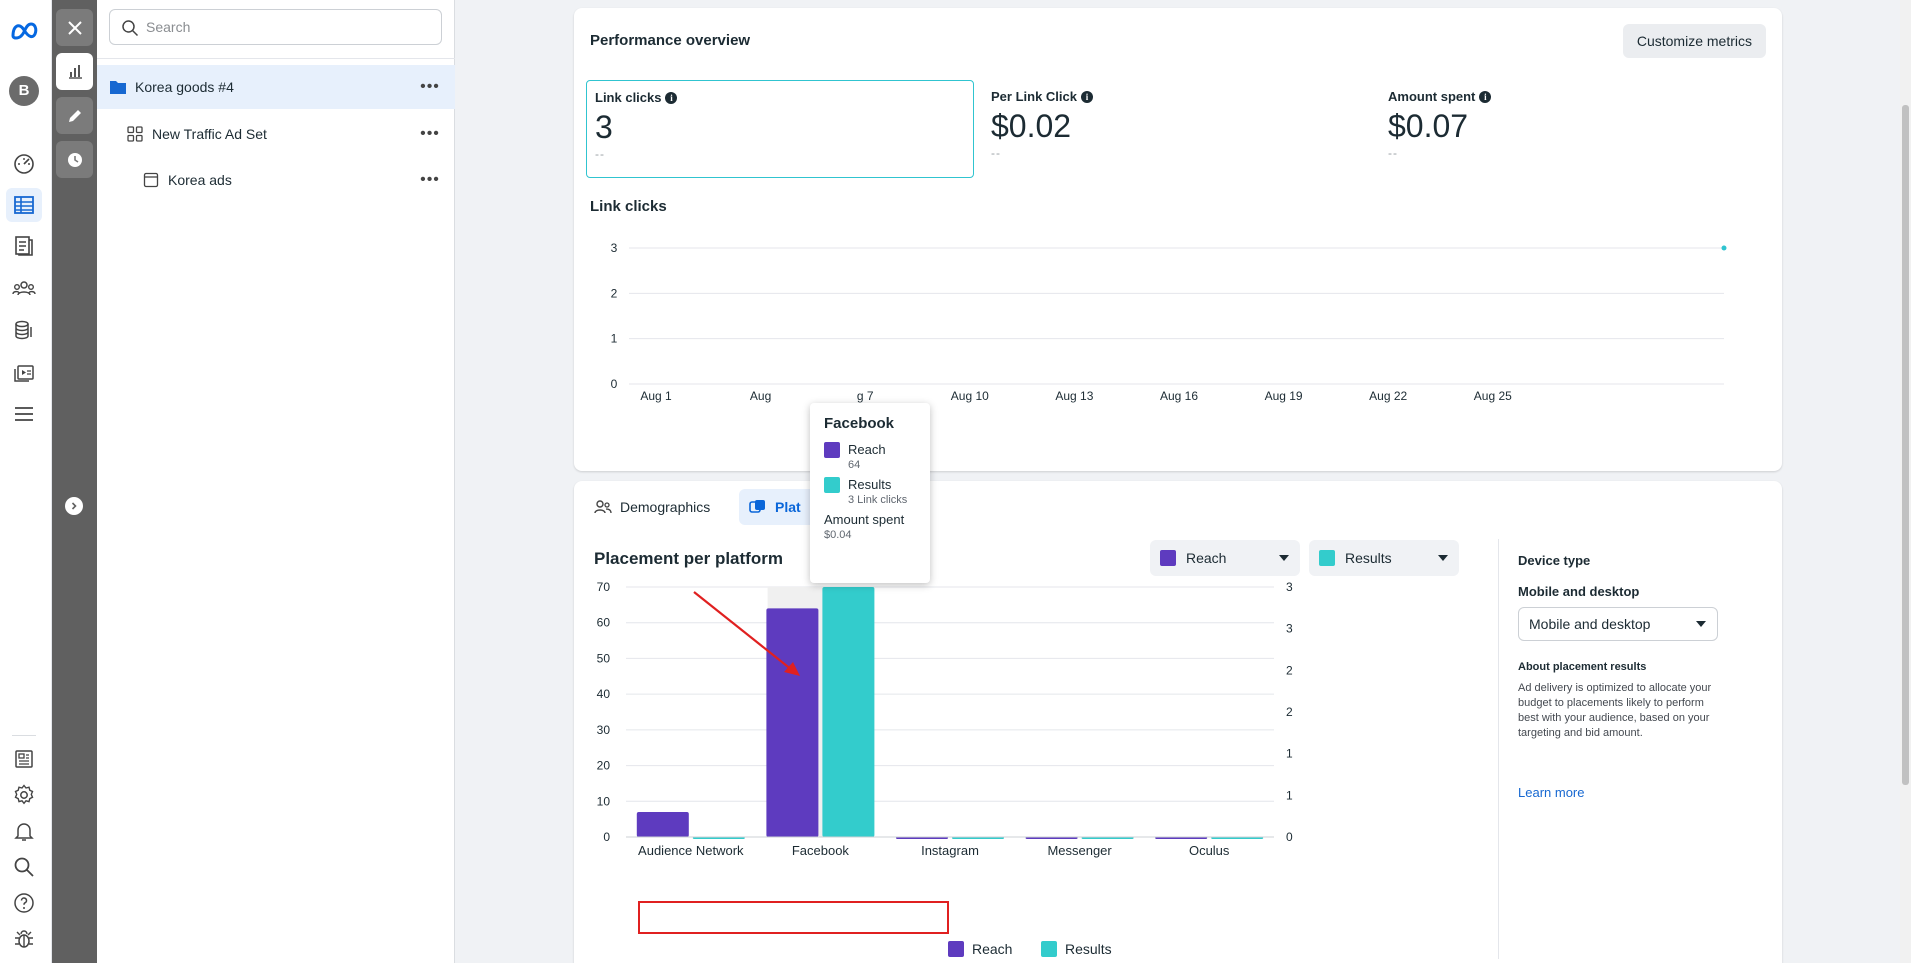  What do you see at coordinates (604, 587) in the screenshot?
I see `y-left-tick-label: 70` at bounding box center [604, 587].